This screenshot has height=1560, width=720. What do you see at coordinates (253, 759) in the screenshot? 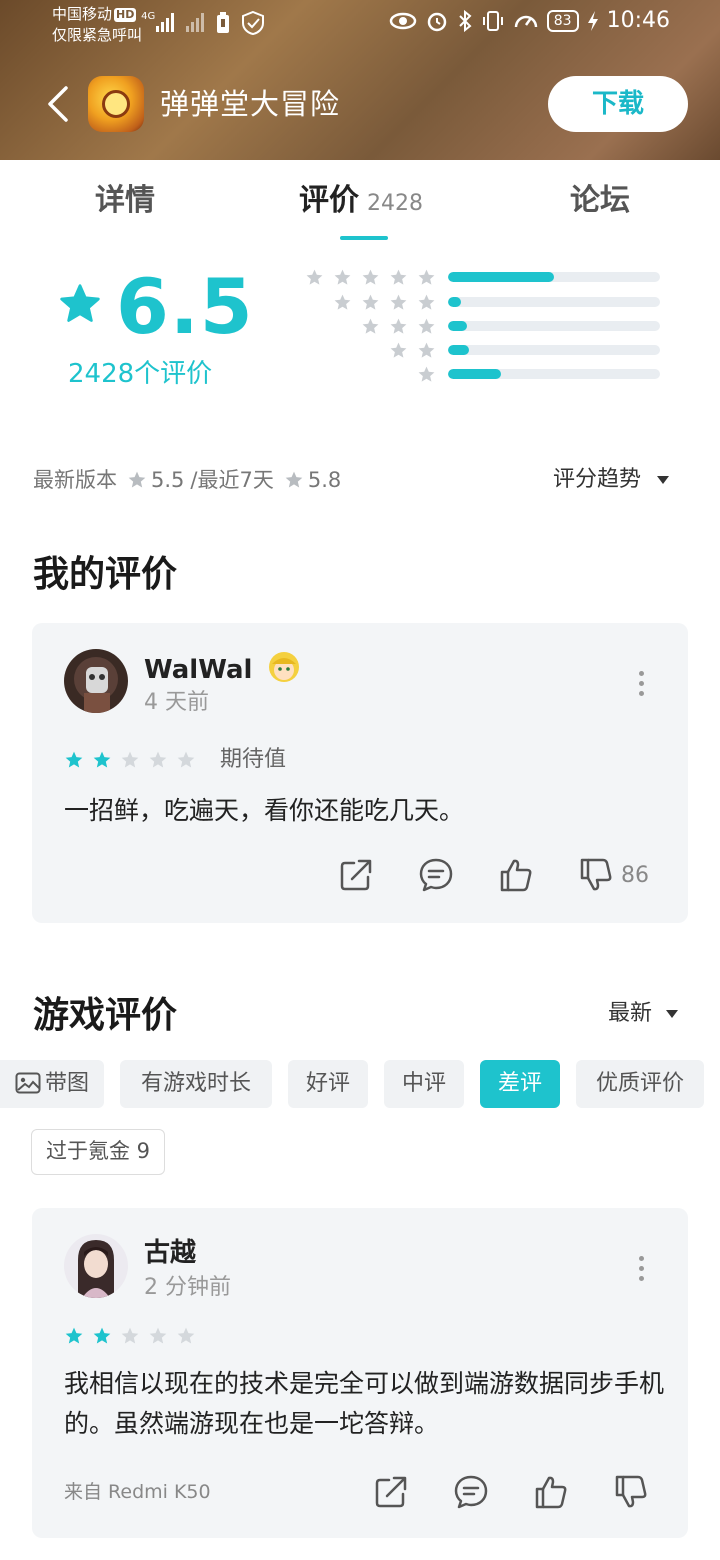
I see `rating-label: 期待值` at bounding box center [253, 759].